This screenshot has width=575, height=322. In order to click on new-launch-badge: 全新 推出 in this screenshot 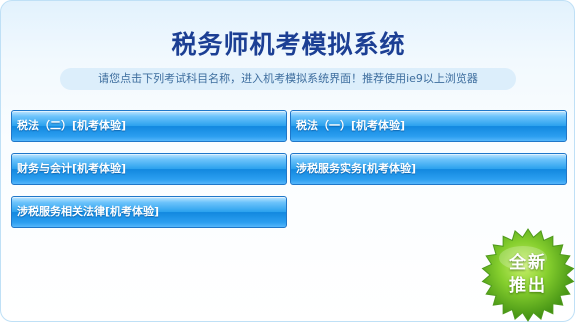, I will do `click(528, 275)`.